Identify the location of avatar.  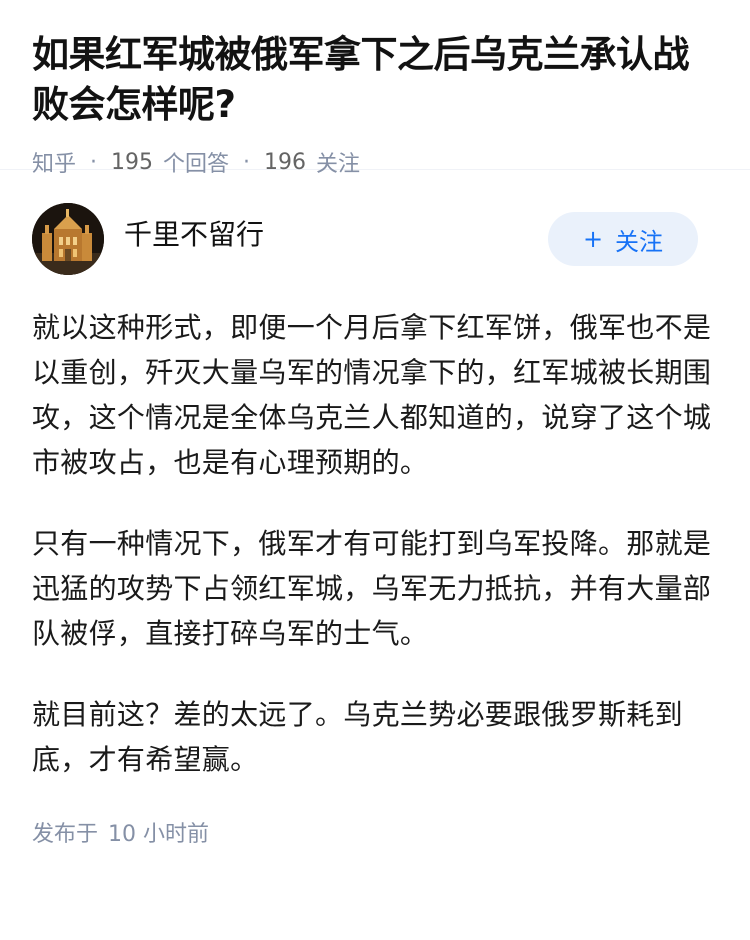
(68, 239).